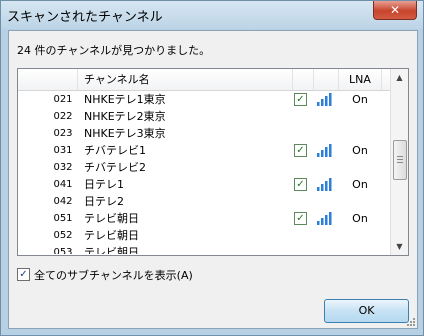 This screenshot has height=336, width=424. I want to click on channel-name: チバテレビ1, so click(115, 150).